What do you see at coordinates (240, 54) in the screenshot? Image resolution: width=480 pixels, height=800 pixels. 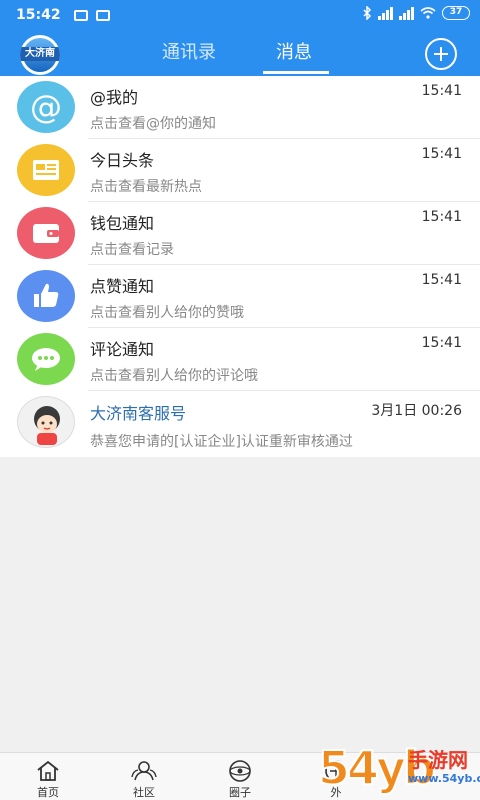 I see `top-bar: 大济南 通讯录 消息` at bounding box center [240, 54].